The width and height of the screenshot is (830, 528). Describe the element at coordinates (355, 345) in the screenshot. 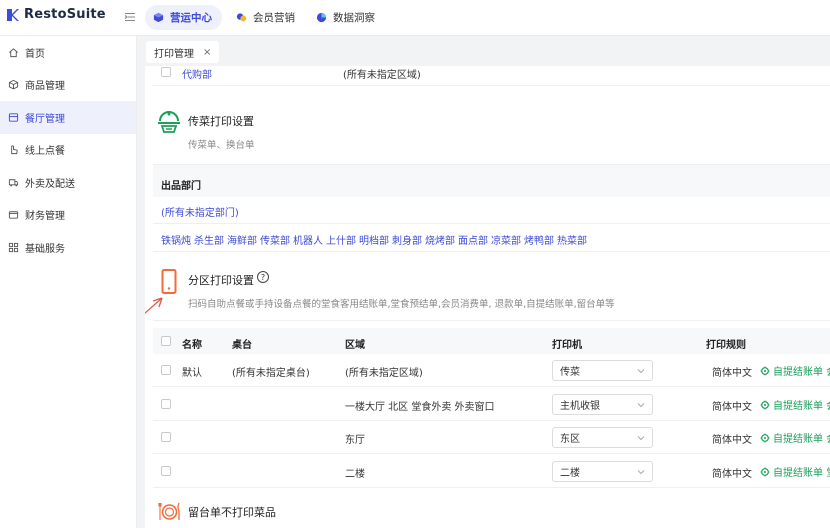

I see `col-header-area: 区域` at that location.